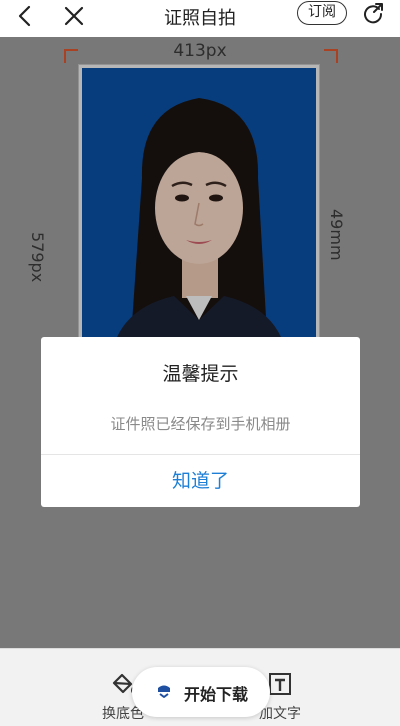  Describe the element at coordinates (216, 694) in the screenshot. I see `start-download-label: 开始下载` at that location.